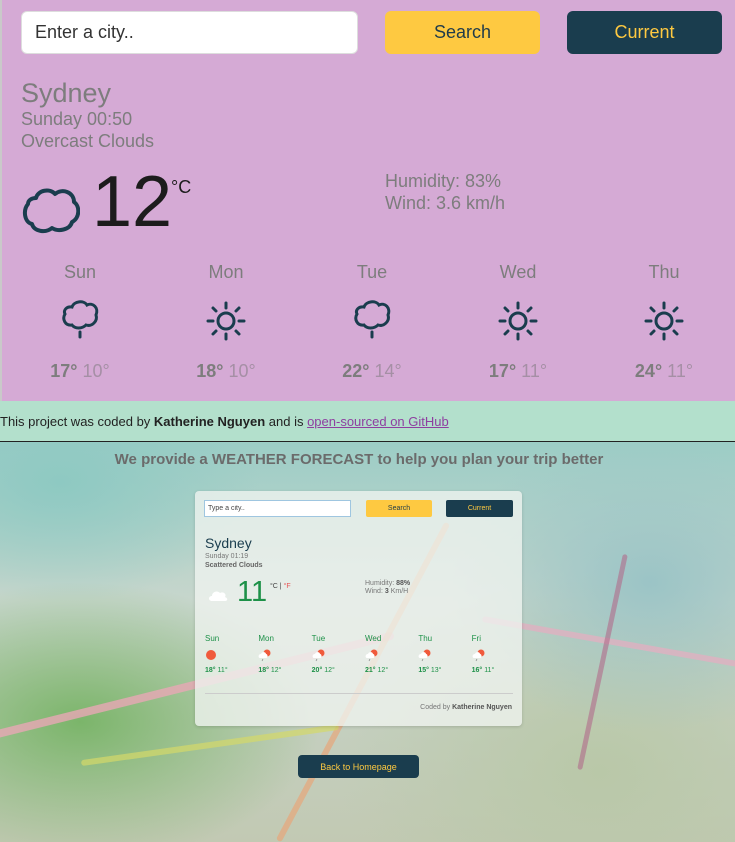  Describe the element at coordinates (77, 119) in the screenshot. I see `current-datetime: Sunday 00:50` at that location.